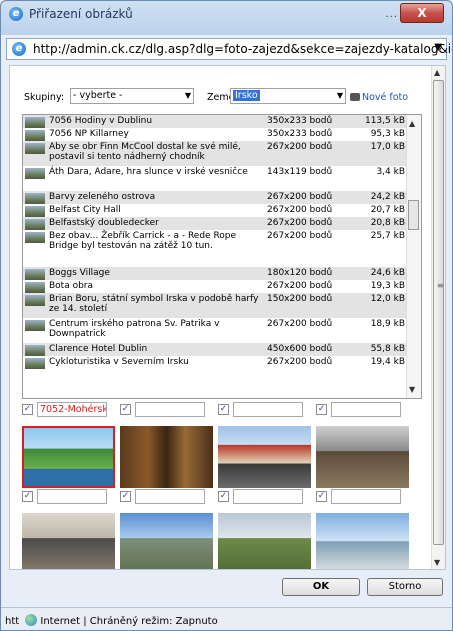 The height and width of the screenshot is (631, 453). I want to click on page-scroll-thumb: ≡, so click(438, 312).